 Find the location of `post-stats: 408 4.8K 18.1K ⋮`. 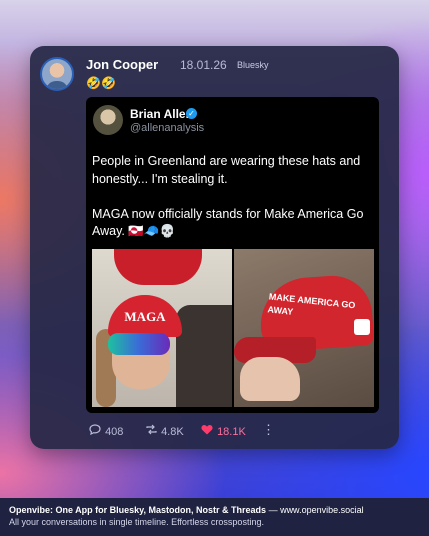

post-stats: 408 4.8K 18.1K ⋮ is located at coordinates (203, 432).